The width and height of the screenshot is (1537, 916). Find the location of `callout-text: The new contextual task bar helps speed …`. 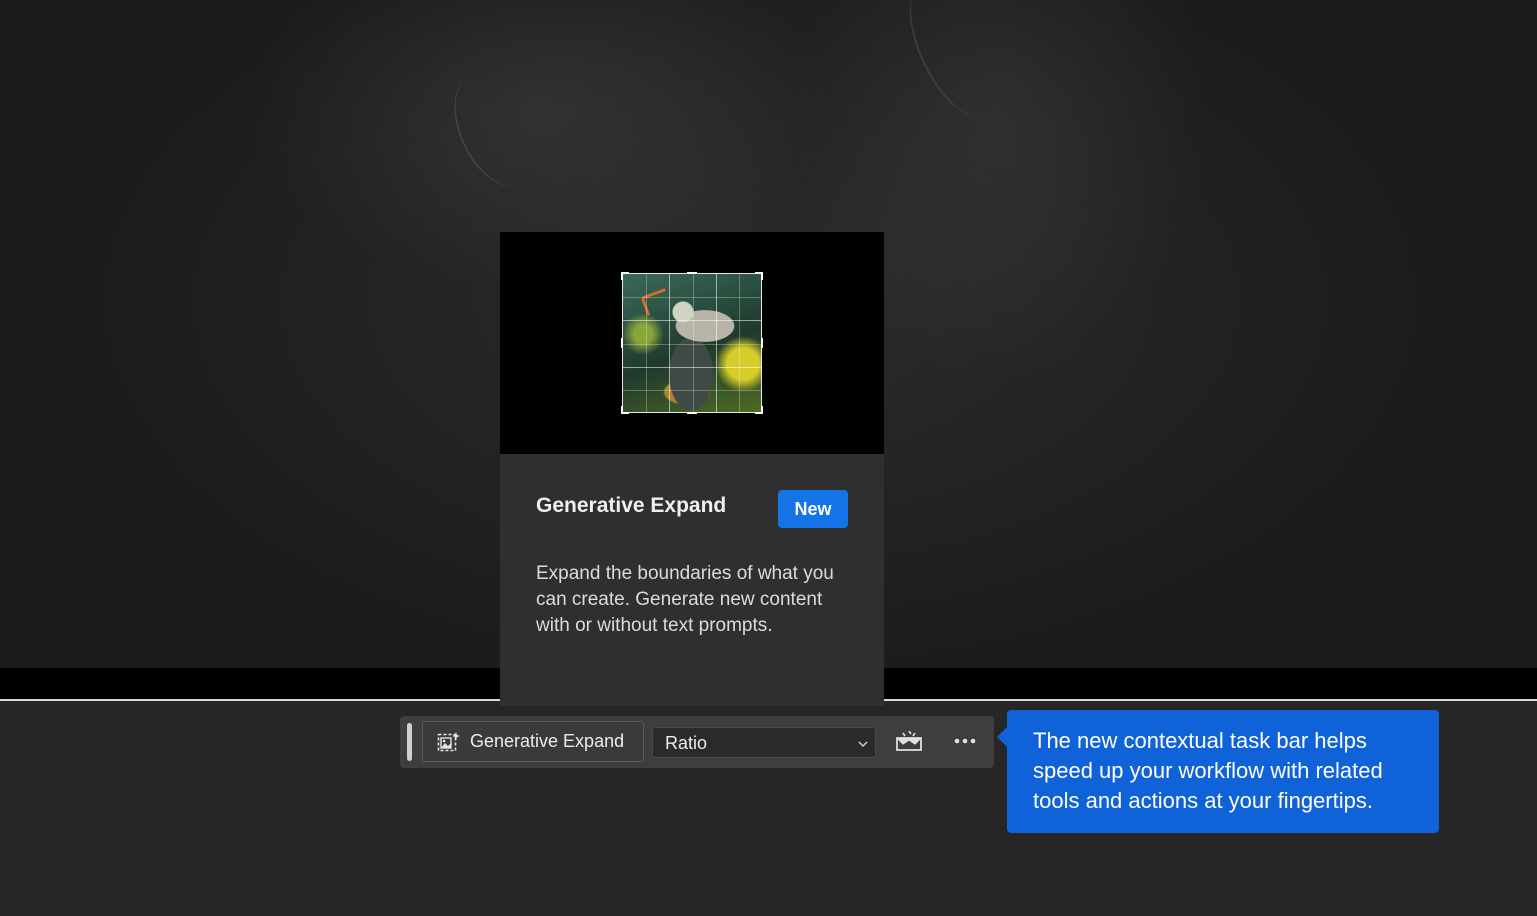

callout-text: The new contextual task bar helps speed … is located at coordinates (1208, 770).